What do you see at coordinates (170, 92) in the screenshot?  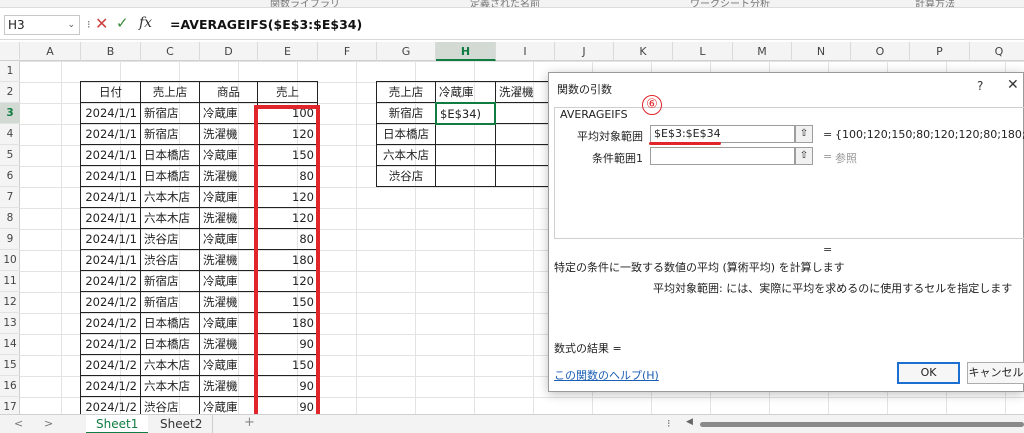 I see `table-header: 売上店` at bounding box center [170, 92].